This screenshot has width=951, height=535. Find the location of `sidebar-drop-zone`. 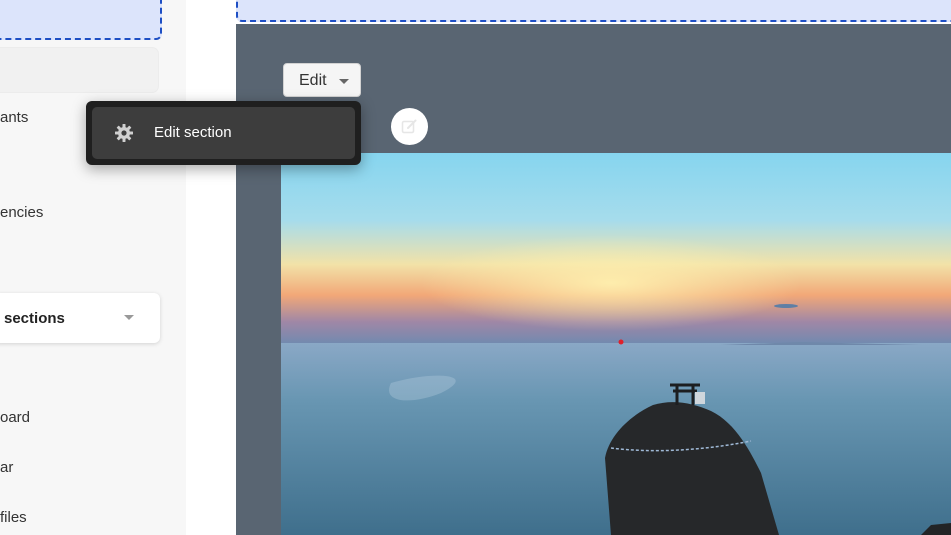

sidebar-drop-zone is located at coordinates (81, 20).